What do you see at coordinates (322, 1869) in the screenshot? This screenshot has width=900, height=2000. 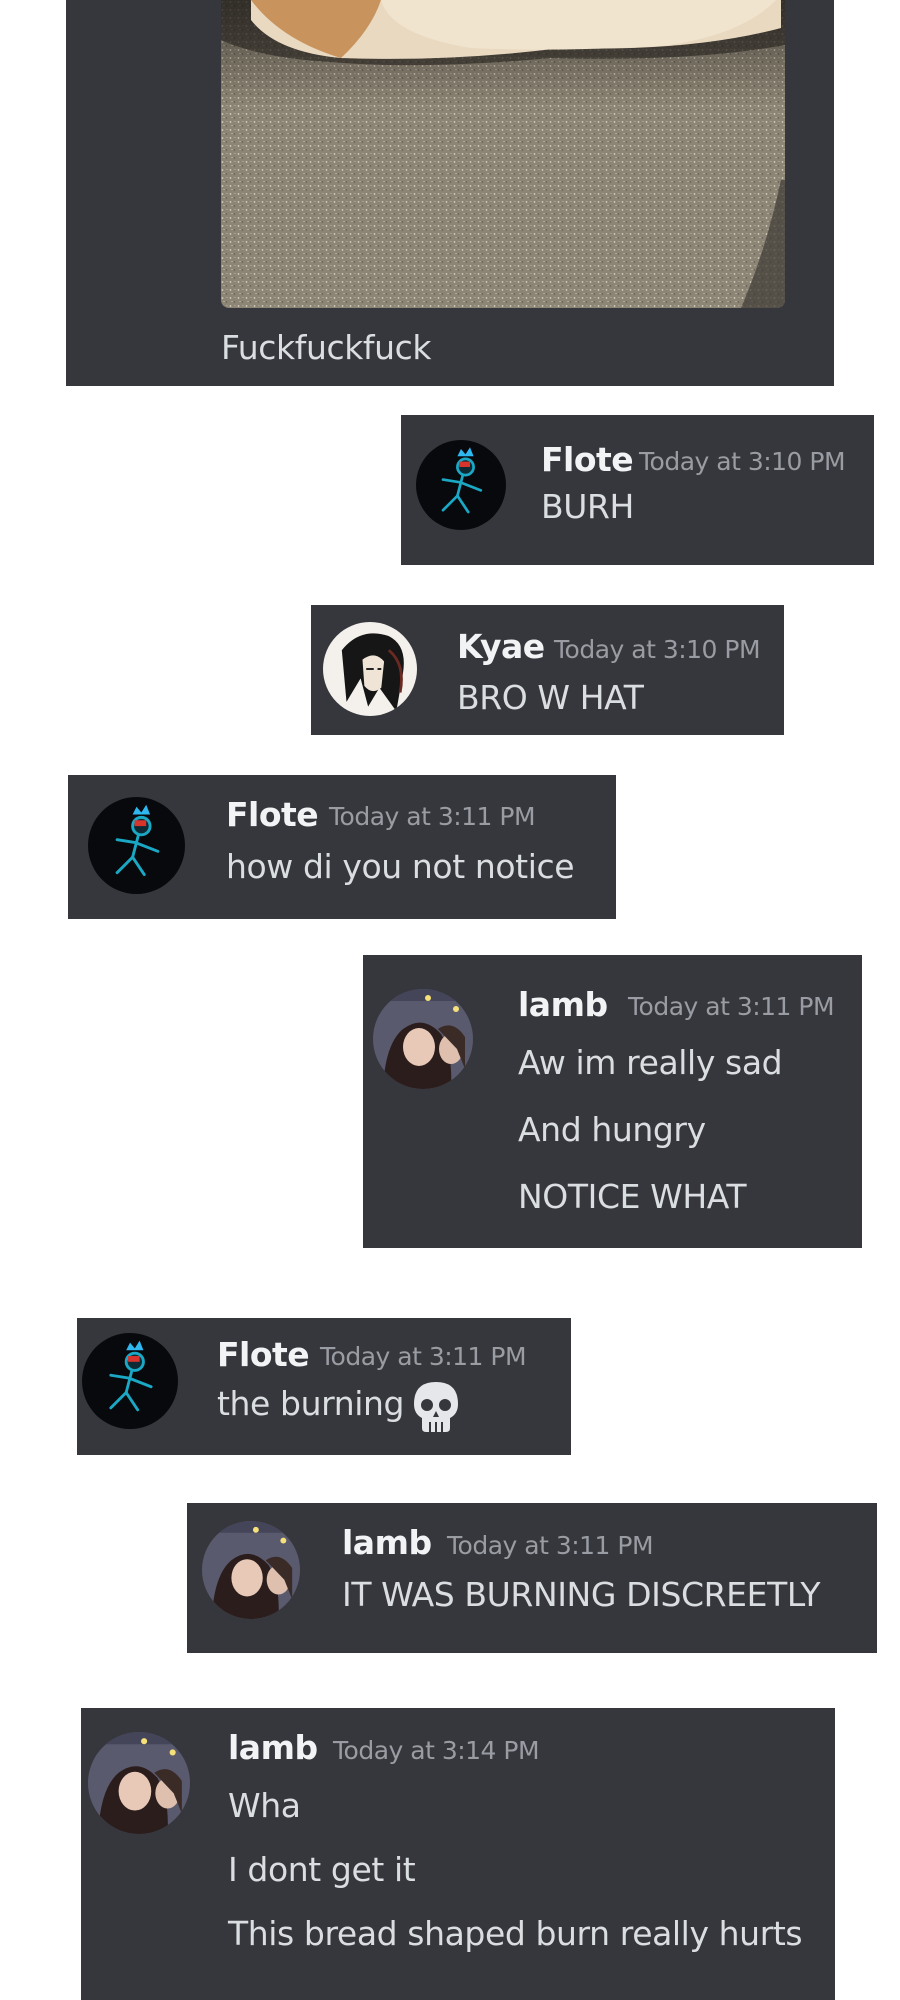 I see `message-text: I dont get it` at bounding box center [322, 1869].